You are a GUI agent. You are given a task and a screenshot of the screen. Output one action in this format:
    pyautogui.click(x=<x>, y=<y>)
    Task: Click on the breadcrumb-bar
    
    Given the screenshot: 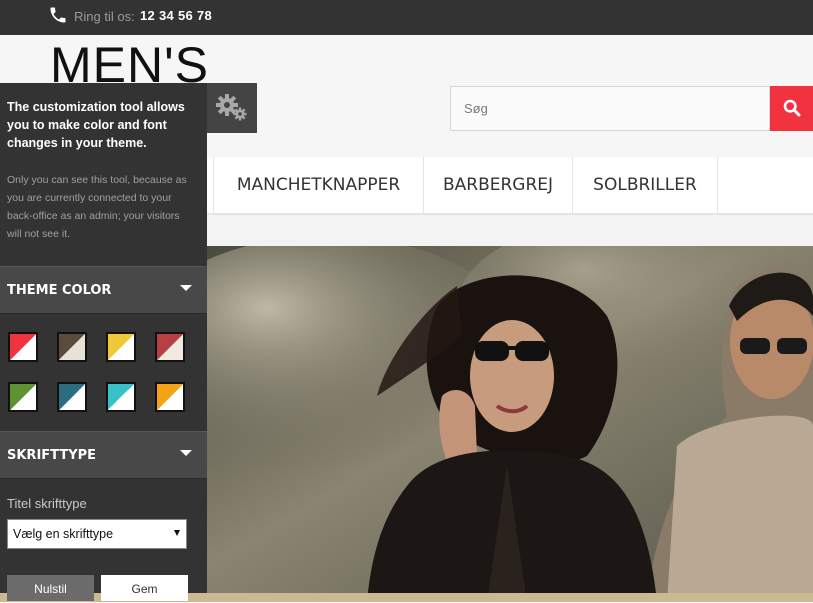 What is the action you would take?
    pyautogui.click(x=510, y=230)
    